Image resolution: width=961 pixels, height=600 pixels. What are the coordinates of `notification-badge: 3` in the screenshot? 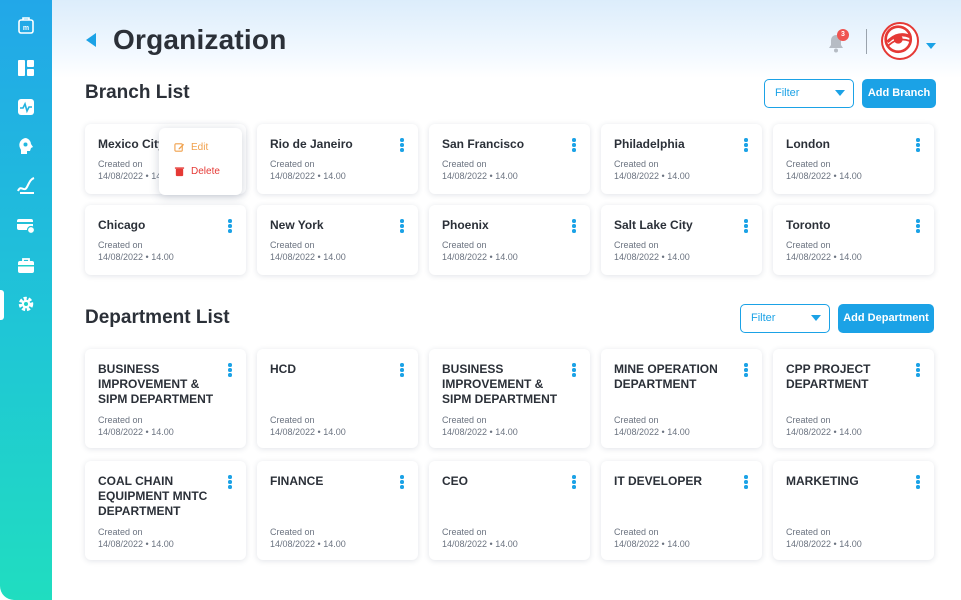 It's located at (843, 35).